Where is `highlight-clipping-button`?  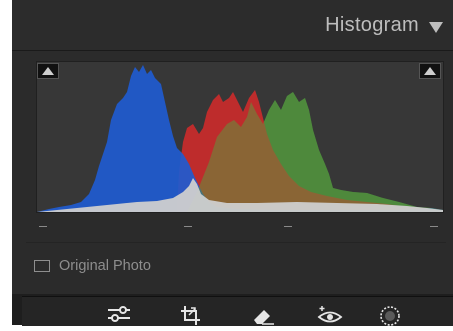
highlight-clipping-button is located at coordinates (430, 71).